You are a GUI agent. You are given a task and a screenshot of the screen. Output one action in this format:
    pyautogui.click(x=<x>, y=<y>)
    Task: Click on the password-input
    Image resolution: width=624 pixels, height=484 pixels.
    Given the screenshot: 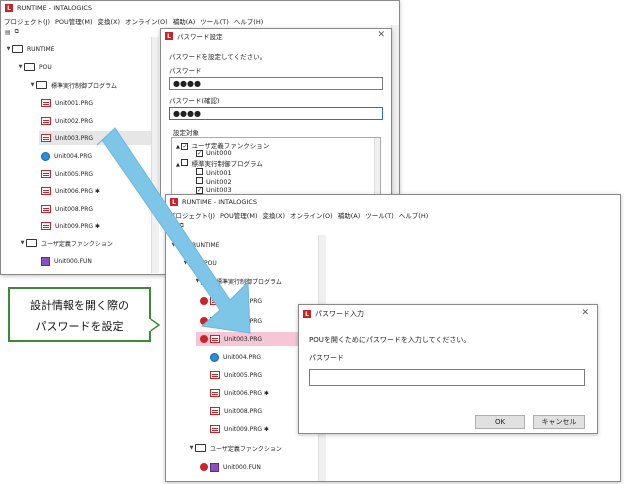 What is the action you would take?
    pyautogui.click(x=447, y=377)
    